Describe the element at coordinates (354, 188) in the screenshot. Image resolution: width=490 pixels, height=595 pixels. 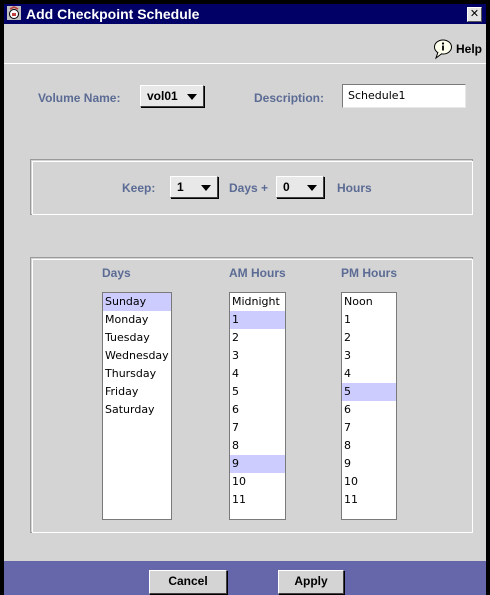
I see `hours-label: Hours` at that location.